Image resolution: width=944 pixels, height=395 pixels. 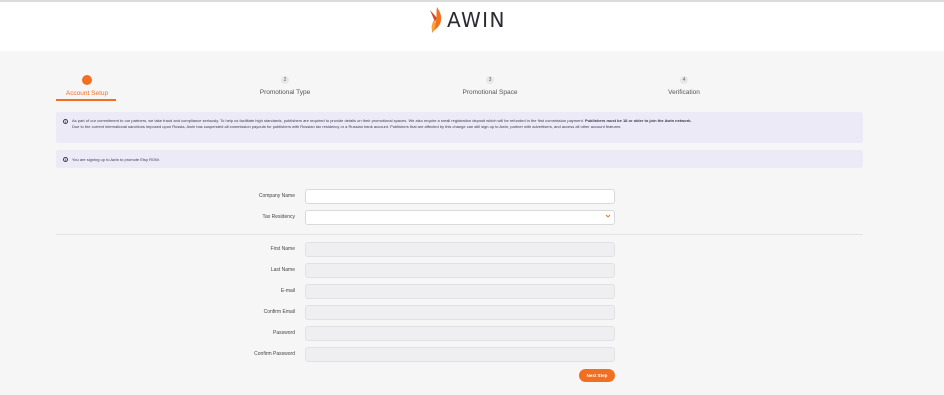 What do you see at coordinates (87, 85) in the screenshot?
I see `step-account-setup: Account Setup` at bounding box center [87, 85].